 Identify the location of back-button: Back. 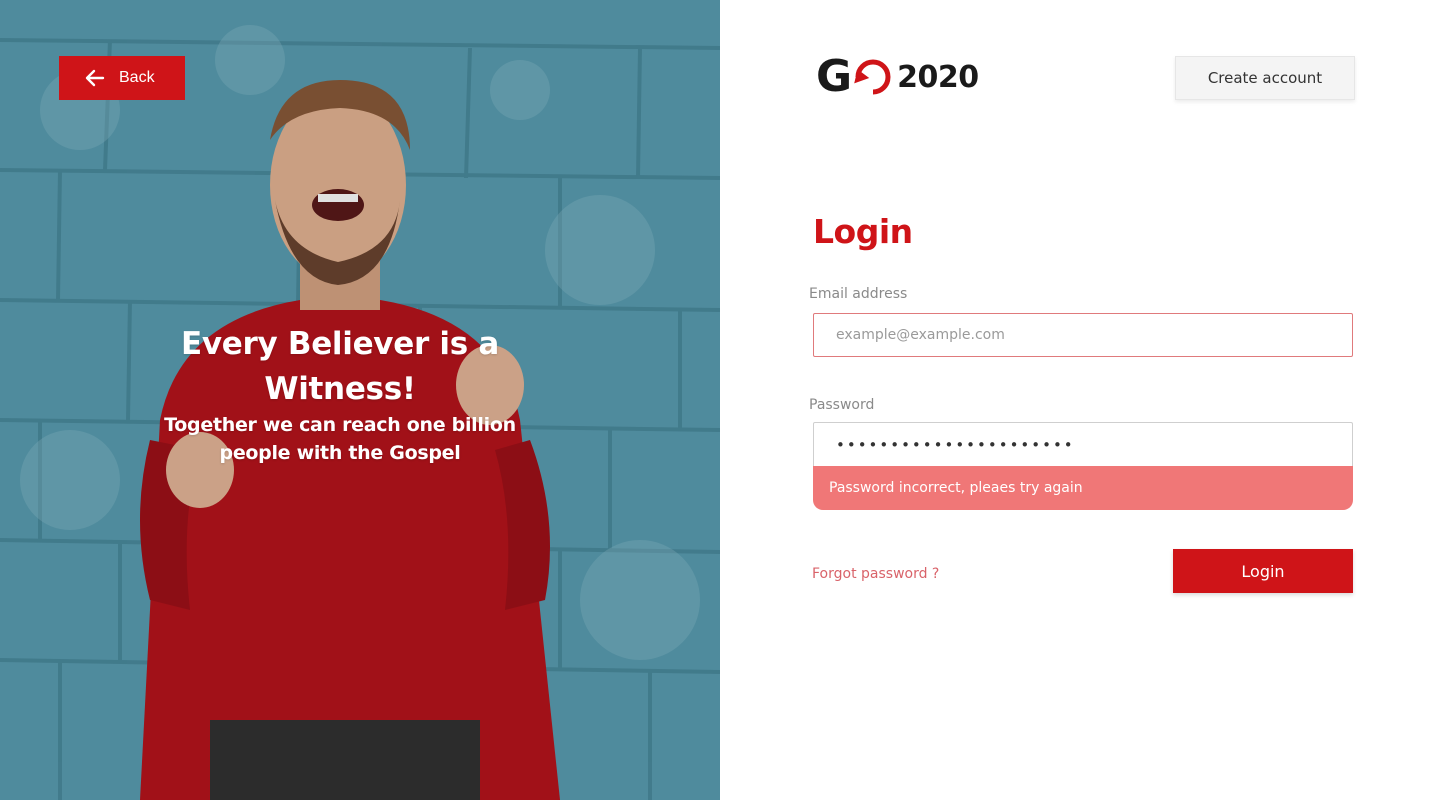
(122, 78).